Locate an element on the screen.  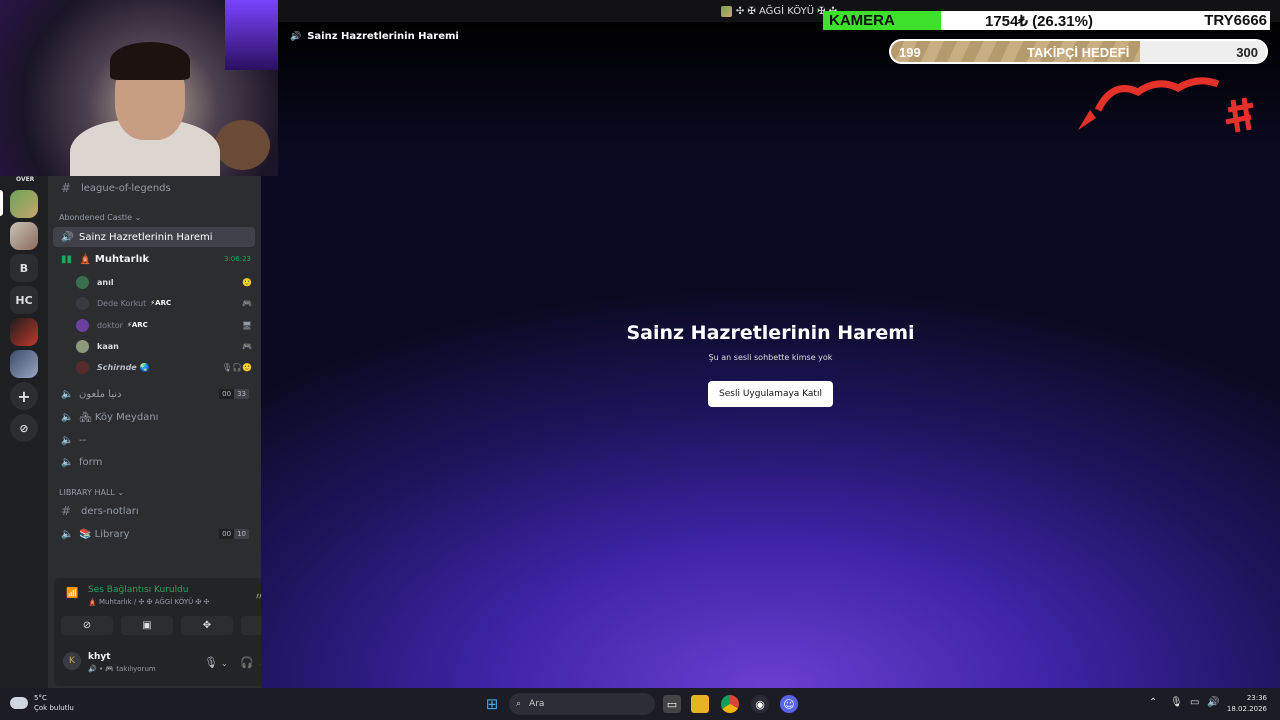
channel-label: -- is located at coordinates (83, 440).